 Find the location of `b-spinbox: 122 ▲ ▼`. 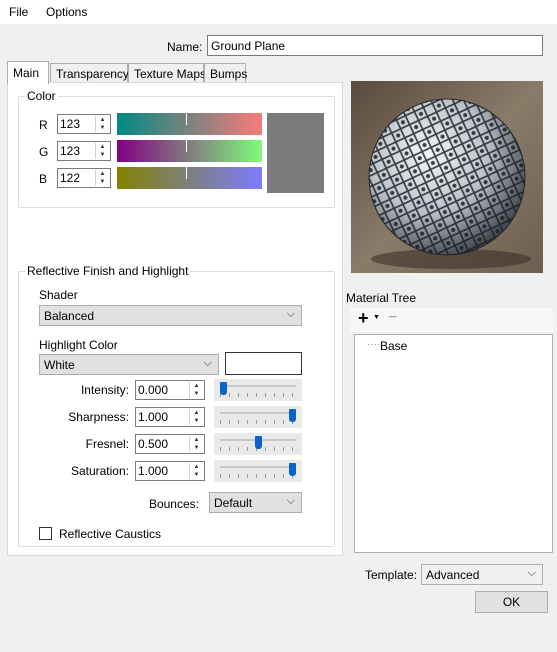

b-spinbox: 122 ▲ ▼ is located at coordinates (84, 178).